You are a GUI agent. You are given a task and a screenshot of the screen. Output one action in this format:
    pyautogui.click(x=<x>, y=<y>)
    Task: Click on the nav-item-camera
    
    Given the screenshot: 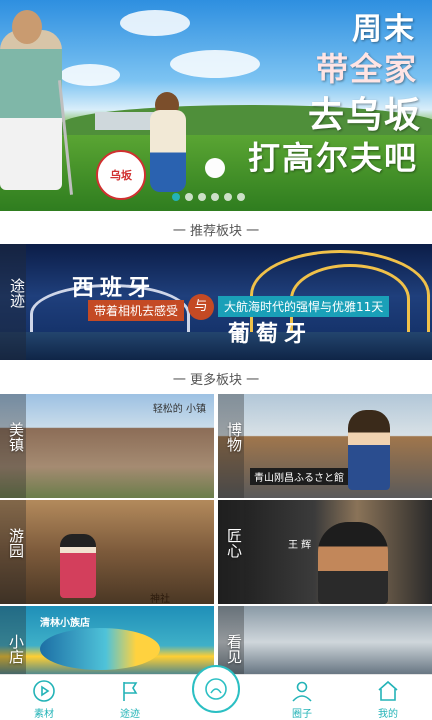 What is the action you would take?
    pyautogui.click(x=216, y=689)
    